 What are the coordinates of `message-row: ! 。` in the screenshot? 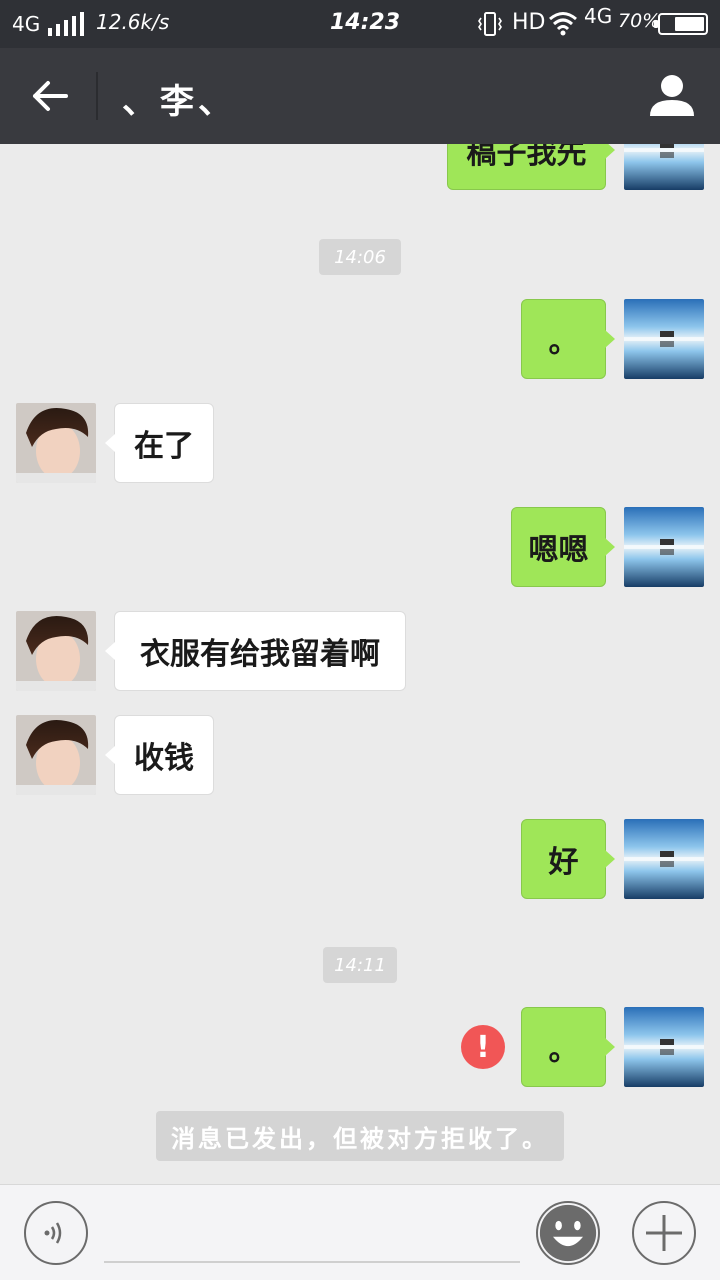 It's located at (360, 1047).